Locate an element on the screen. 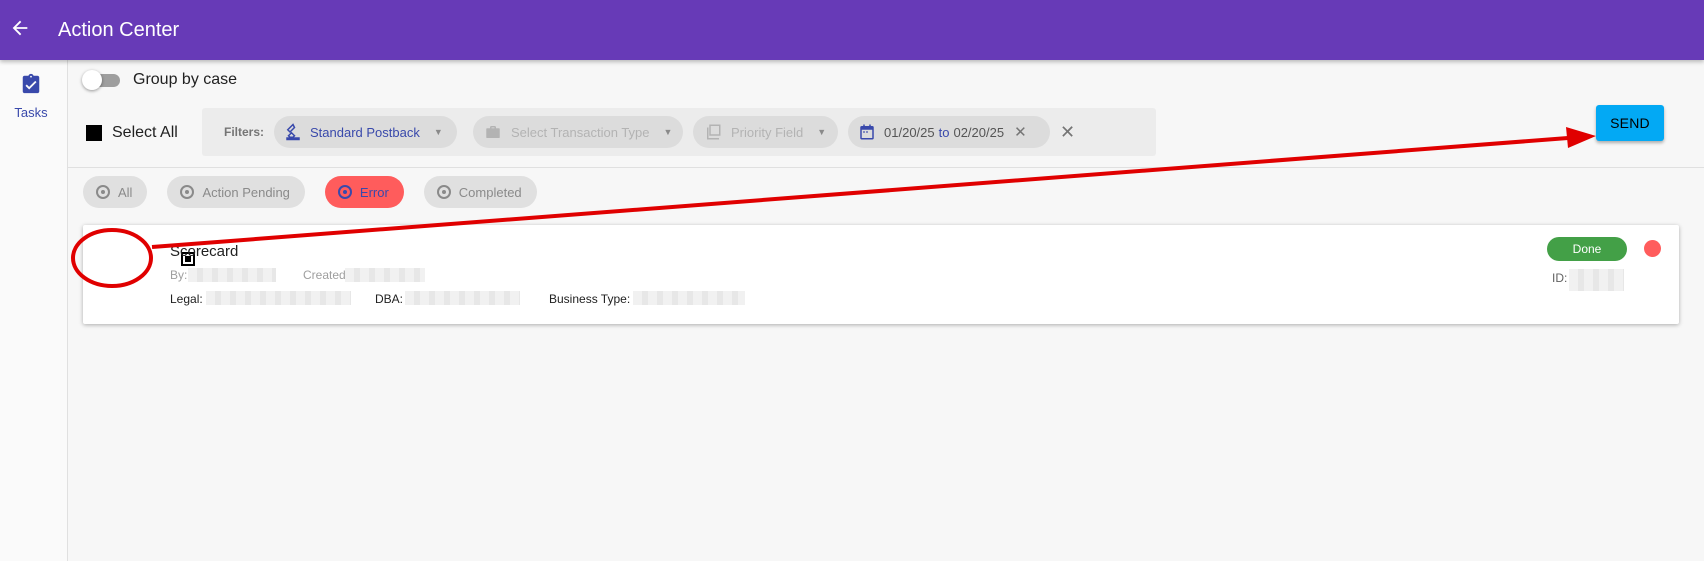 This screenshot has height=561, width=1704. page-title: Action Center is located at coordinates (119, 29).